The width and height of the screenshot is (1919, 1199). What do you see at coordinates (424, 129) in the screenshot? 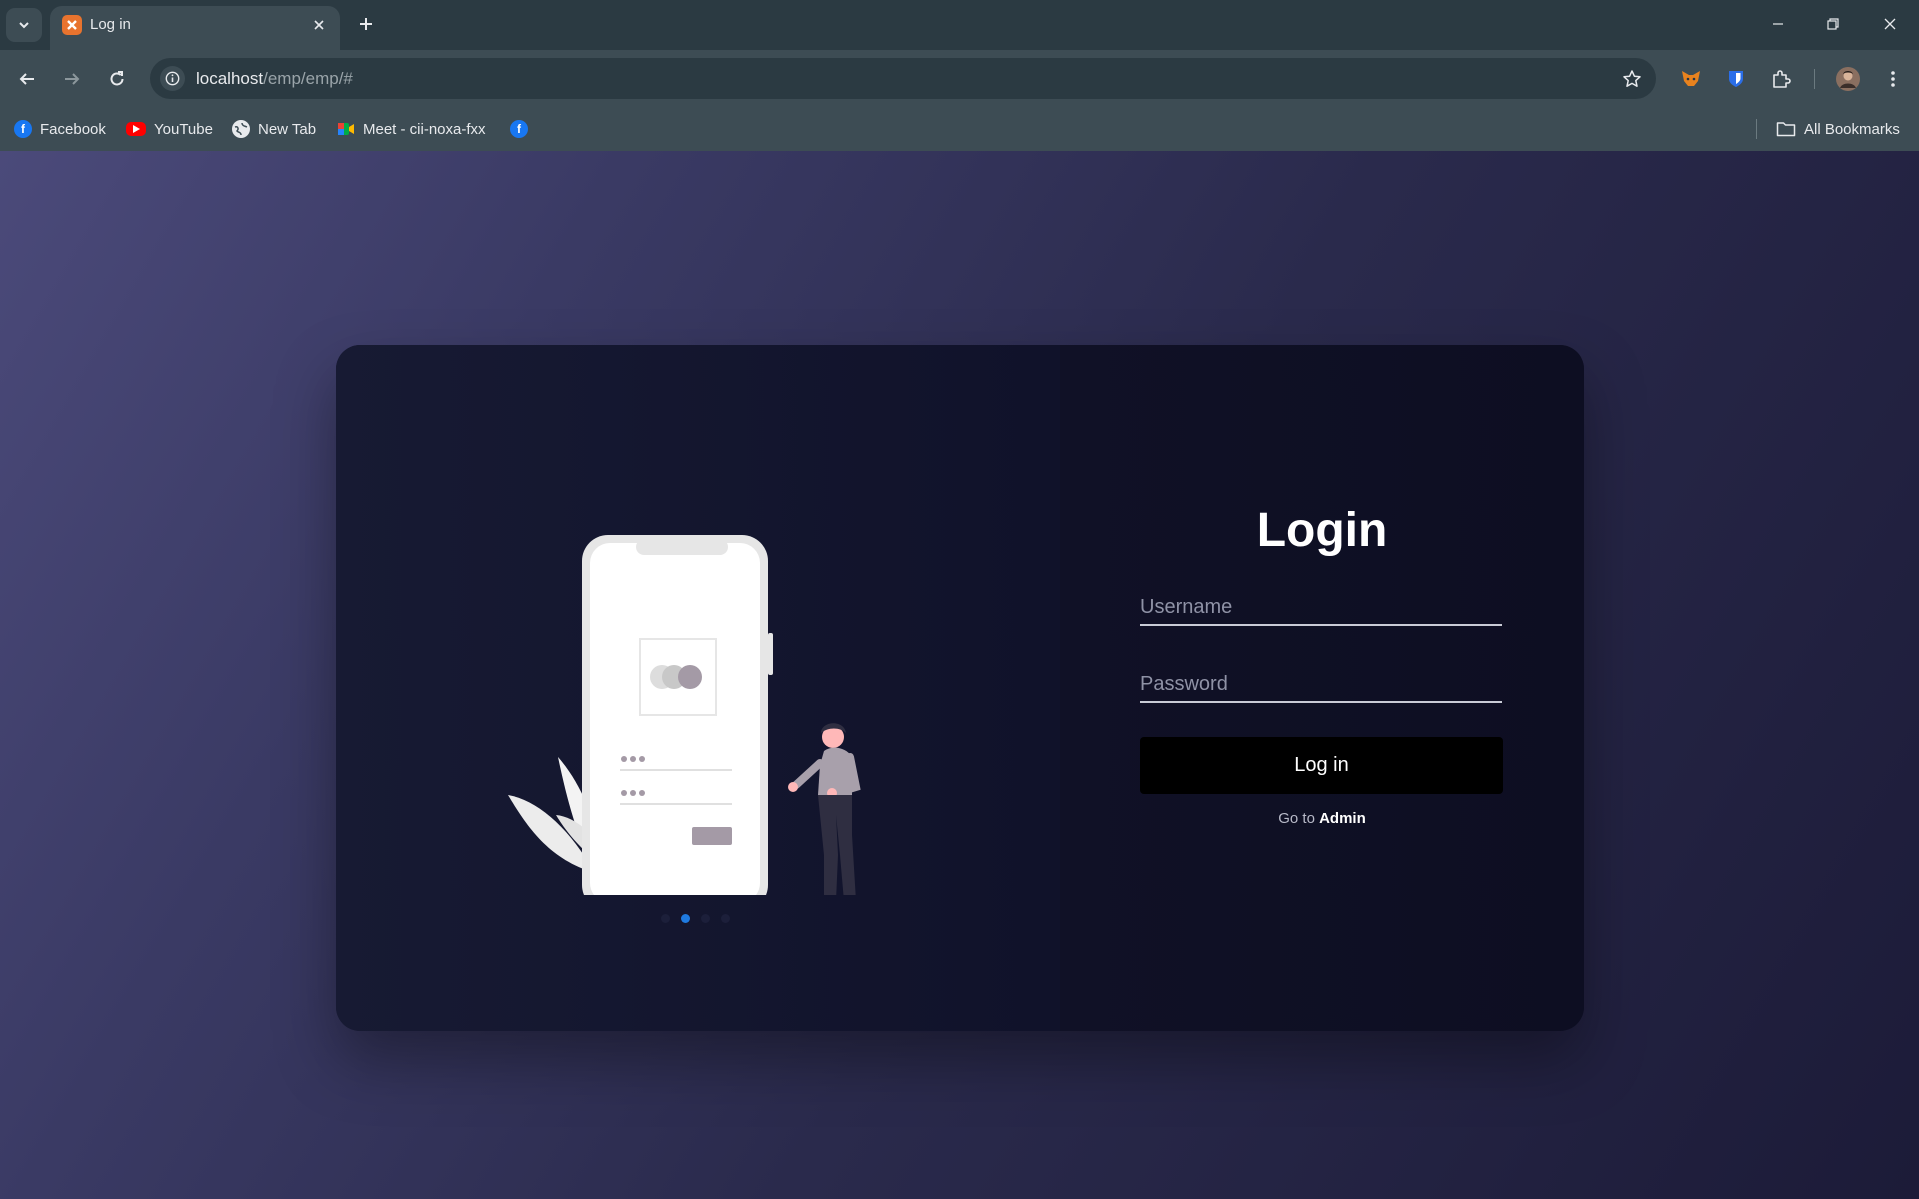
I see `bookmark-label: Meet - cii-noxa-fxx` at bounding box center [424, 129].